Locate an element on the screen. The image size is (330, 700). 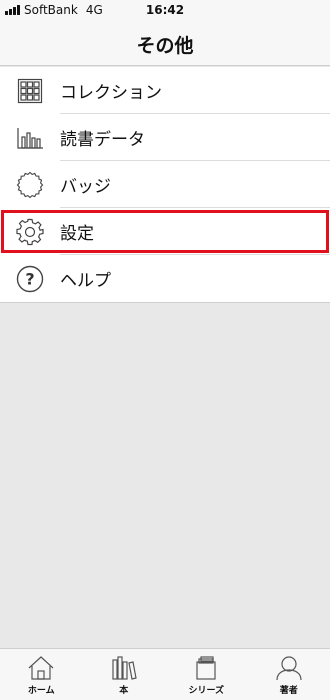
help-icon: ? is located at coordinates (30, 278).